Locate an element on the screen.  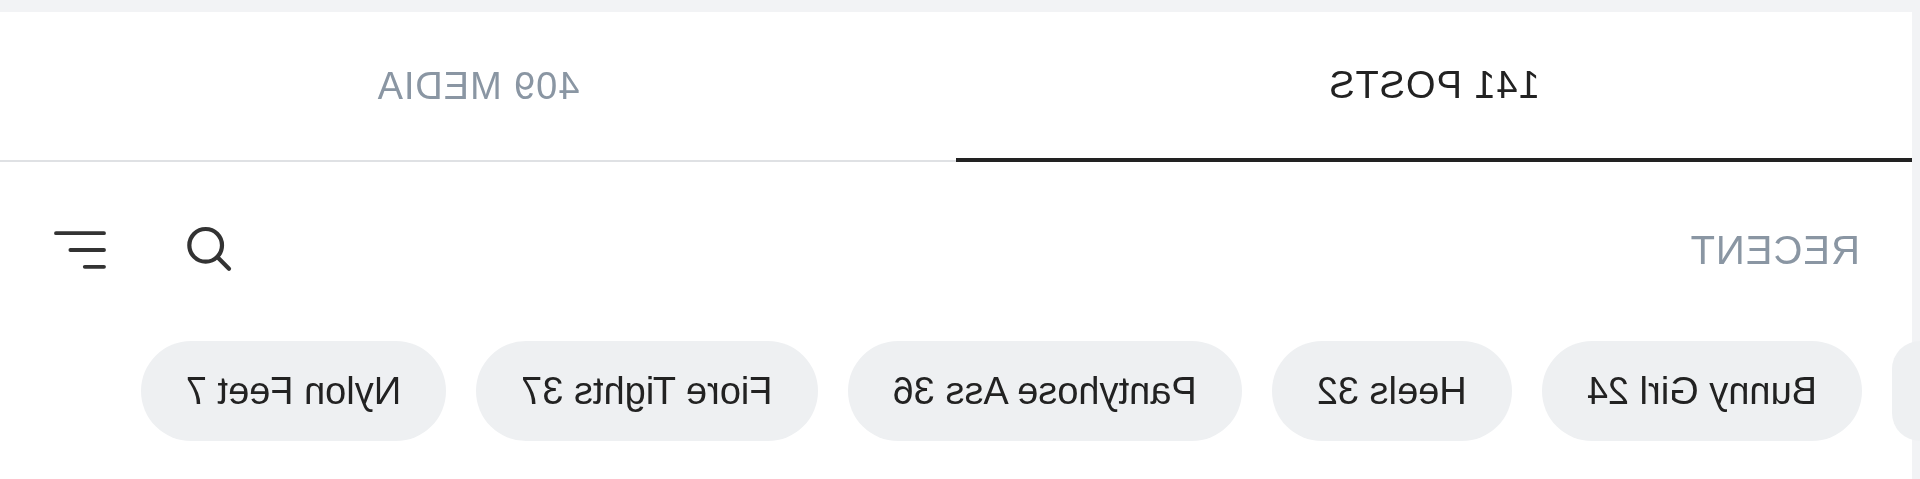
tag-chip: Nylon Feet 7 is located at coordinates (293, 391).